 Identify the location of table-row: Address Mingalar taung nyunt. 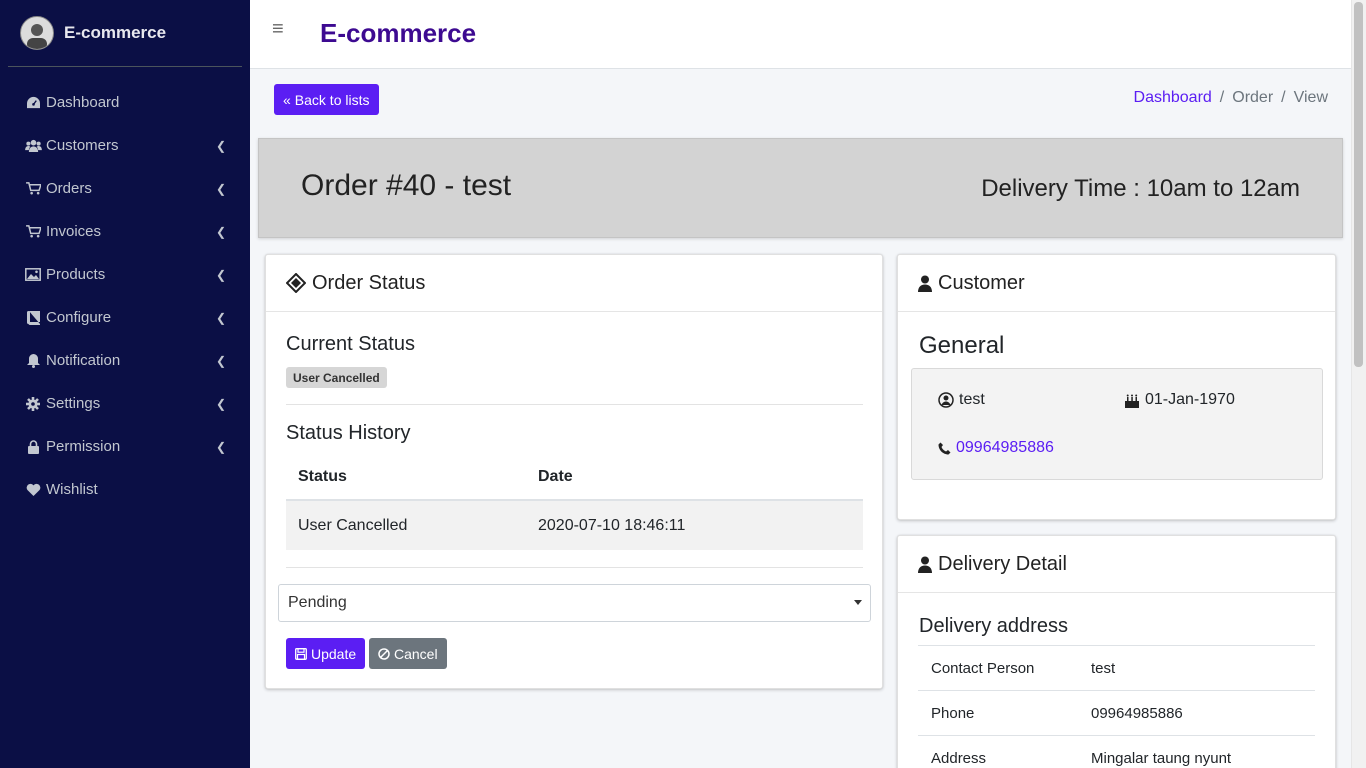
(1116, 751).